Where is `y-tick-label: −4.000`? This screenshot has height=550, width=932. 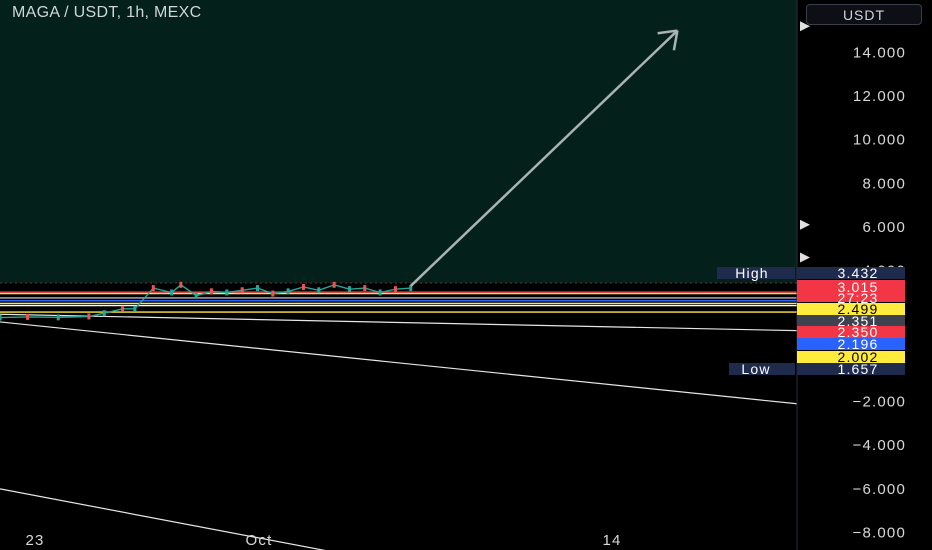
y-tick-label: −4.000 is located at coordinates (880, 445).